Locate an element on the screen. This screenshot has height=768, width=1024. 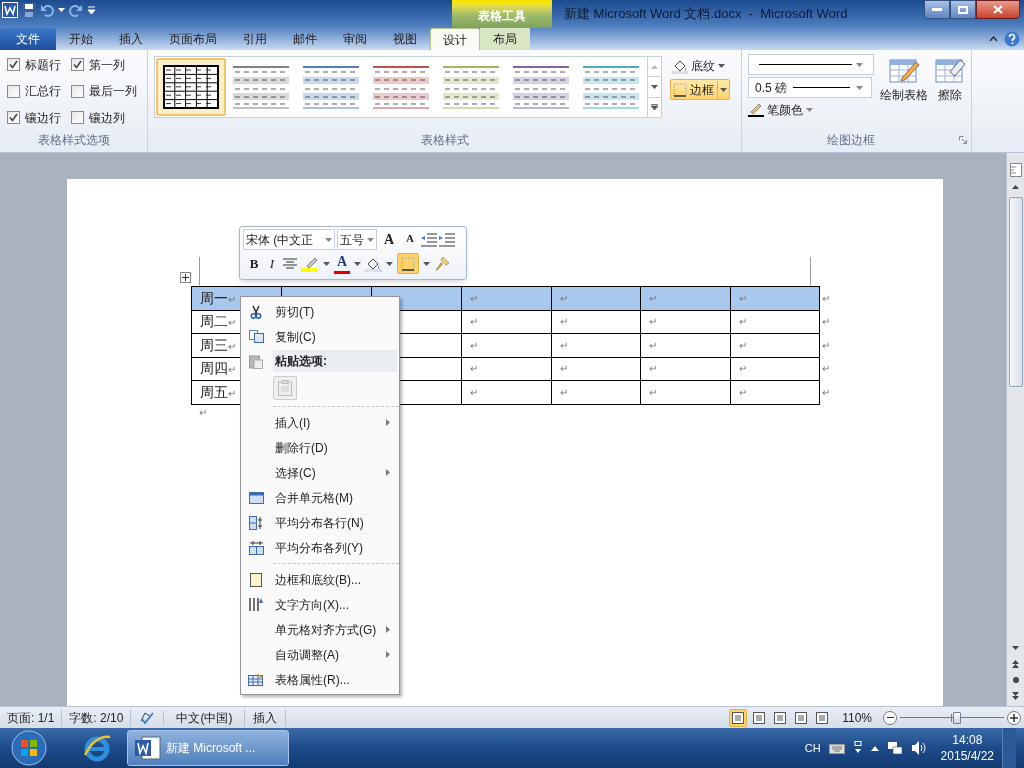
ribbon-tab: 视图 is located at coordinates (405, 39).